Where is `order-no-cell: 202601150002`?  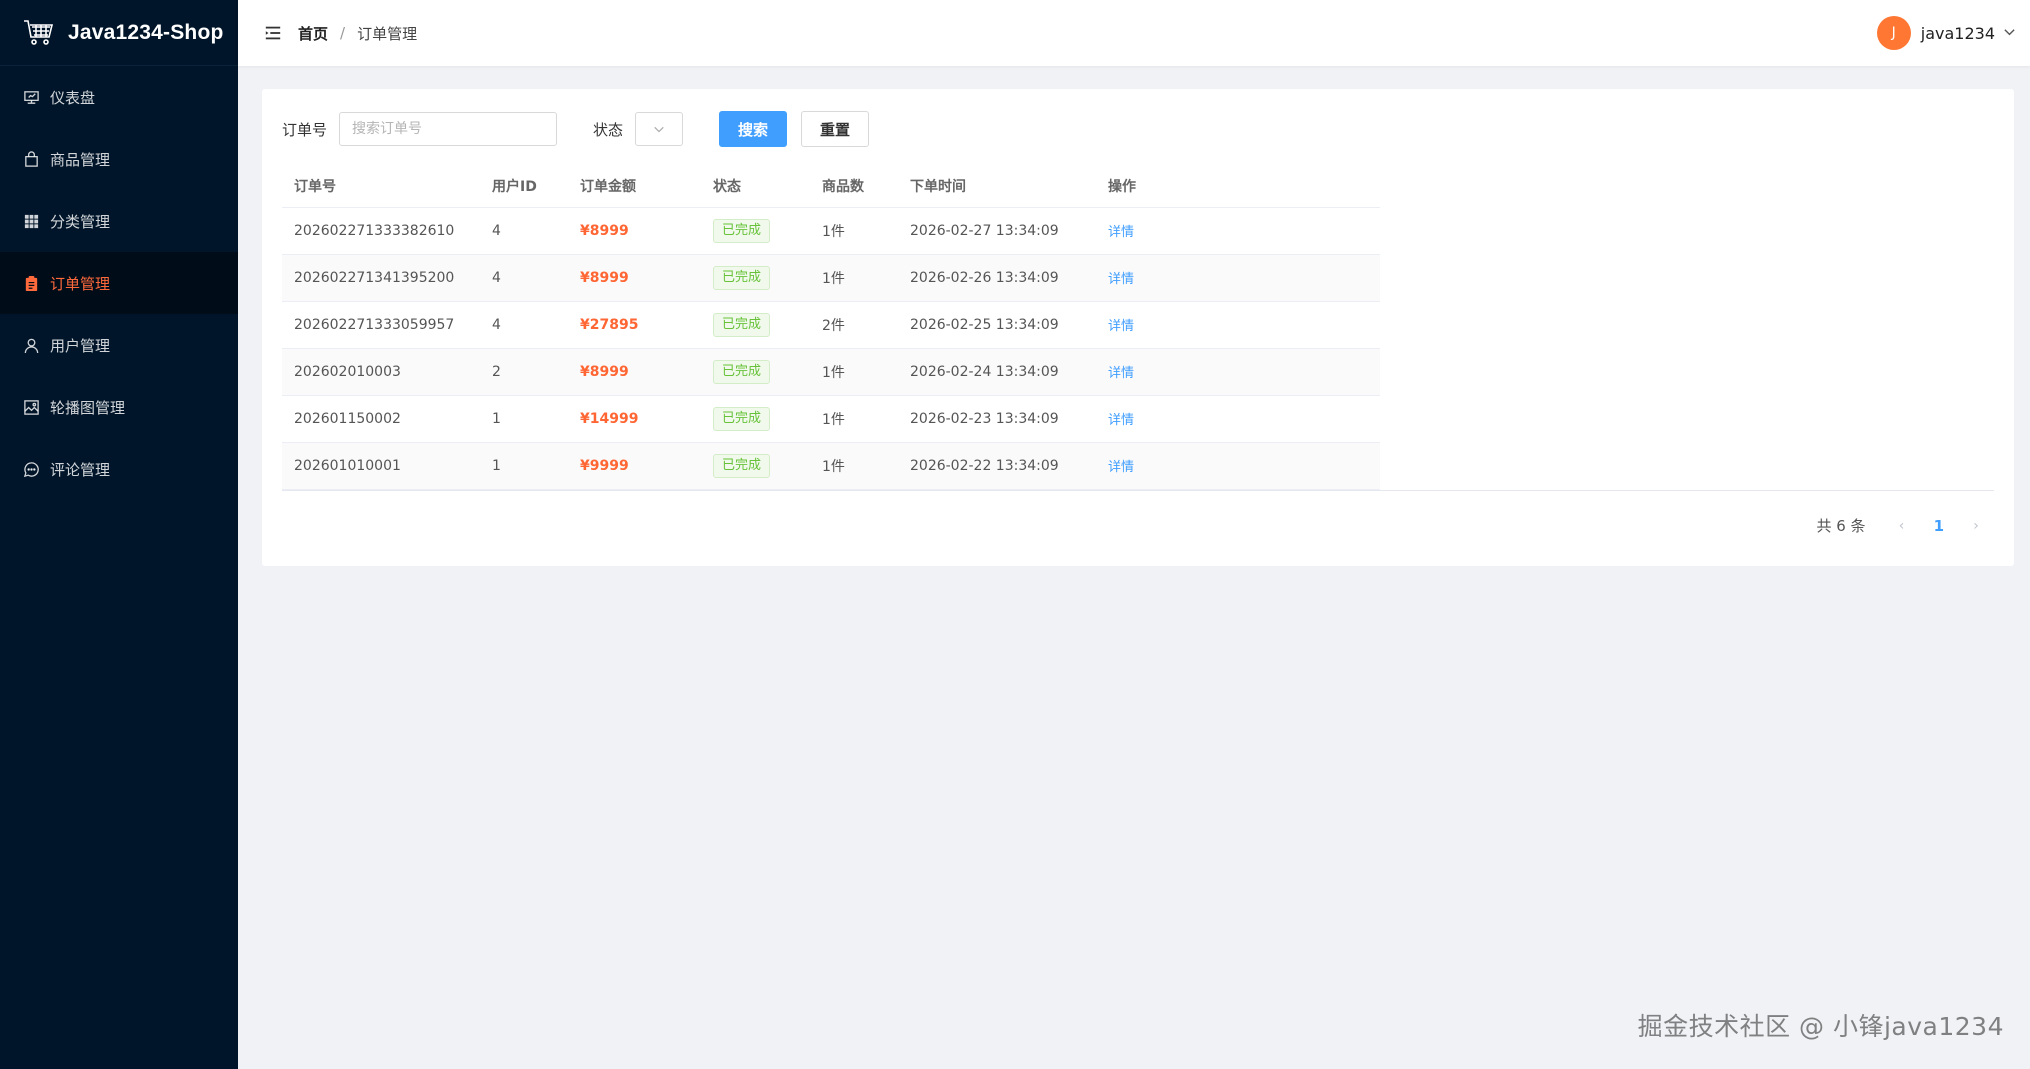
order-no-cell: 202601150002 is located at coordinates (347, 418).